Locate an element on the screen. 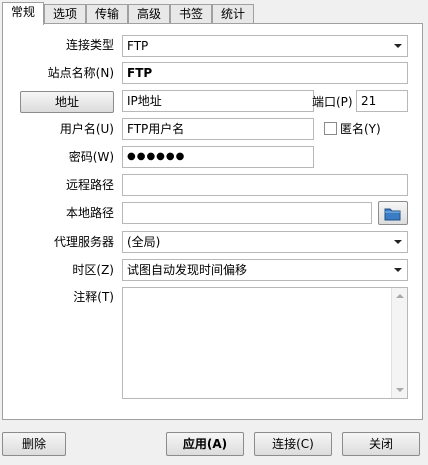 This screenshot has width=428, height=465. folder-icon is located at coordinates (392, 214).